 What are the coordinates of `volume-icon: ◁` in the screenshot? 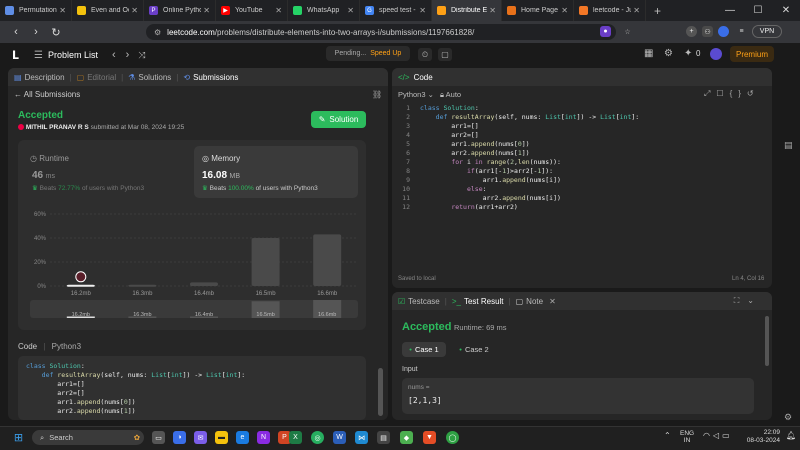 It's located at (717, 435).